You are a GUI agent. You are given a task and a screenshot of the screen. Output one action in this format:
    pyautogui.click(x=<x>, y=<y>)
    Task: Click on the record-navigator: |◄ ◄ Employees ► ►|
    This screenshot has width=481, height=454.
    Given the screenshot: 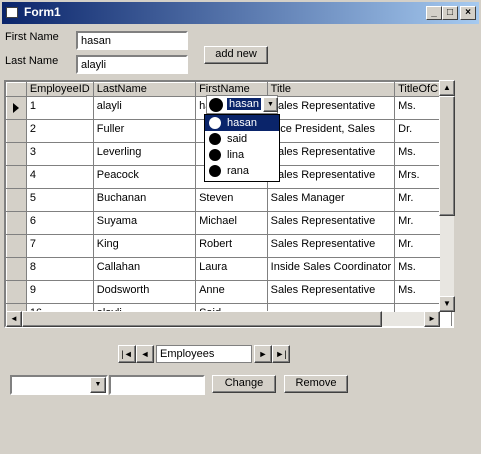 What is the action you would take?
    pyautogui.click(x=204, y=354)
    